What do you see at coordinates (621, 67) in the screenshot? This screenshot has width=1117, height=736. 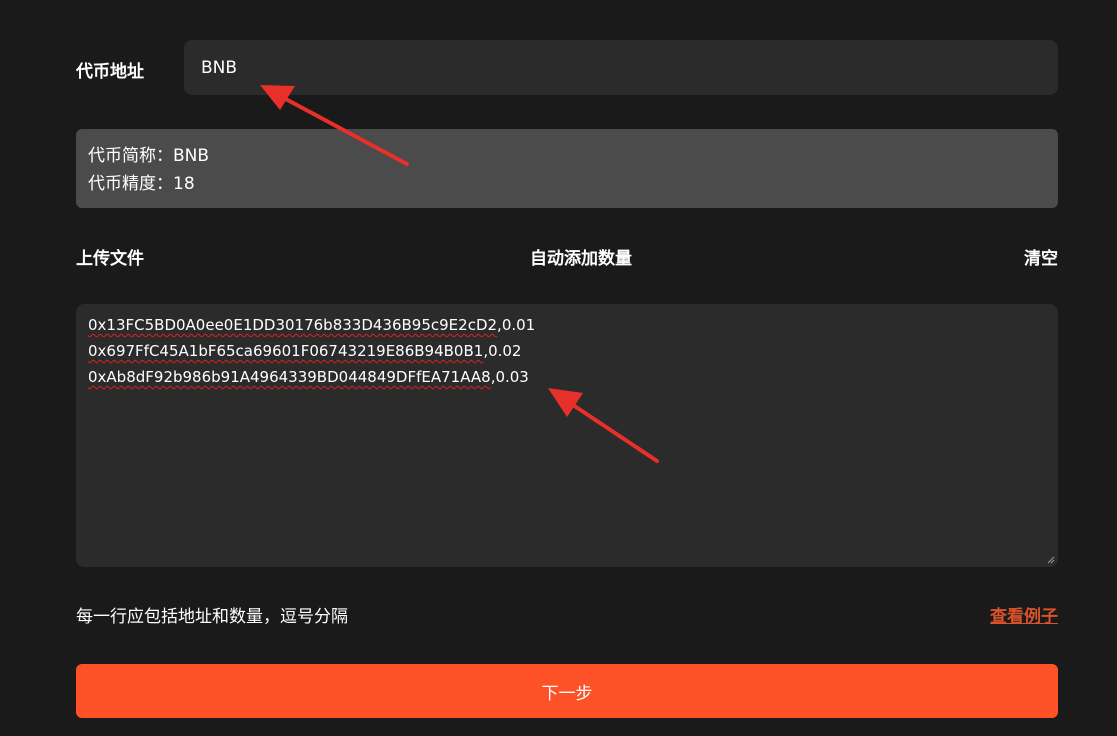 I see `token-address-input` at bounding box center [621, 67].